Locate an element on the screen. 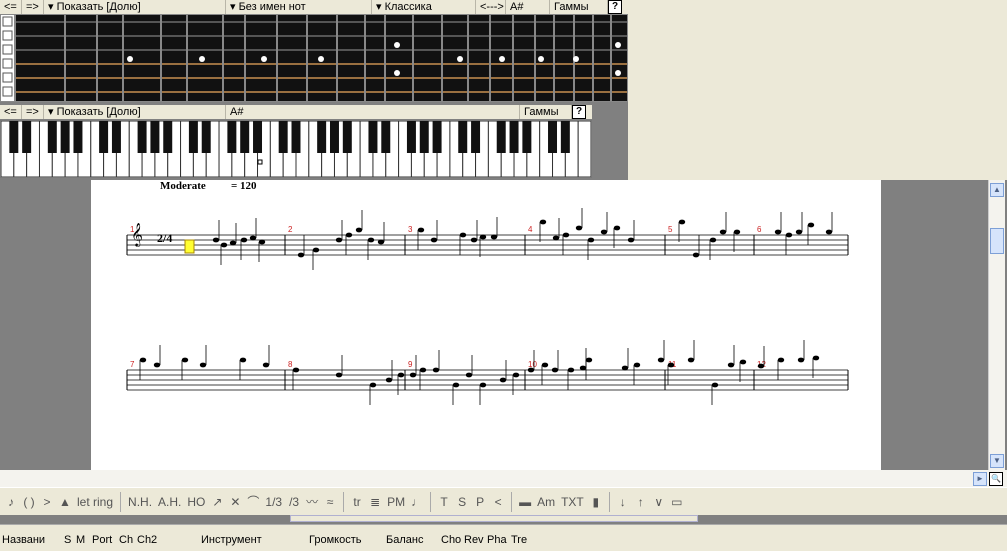 This screenshot has width=1007, height=551. col-port: Port is located at coordinates (102, 540).